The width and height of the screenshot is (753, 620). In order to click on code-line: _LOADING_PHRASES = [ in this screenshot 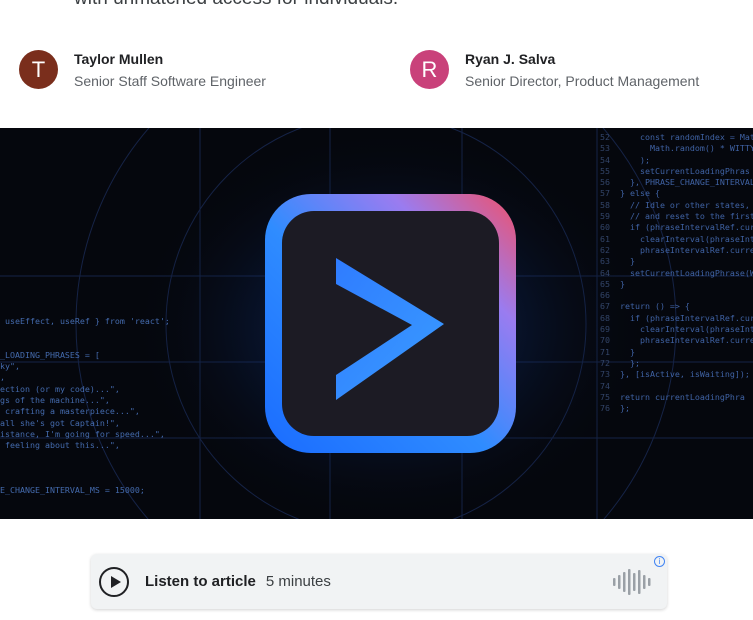, I will do `click(50, 354)`.